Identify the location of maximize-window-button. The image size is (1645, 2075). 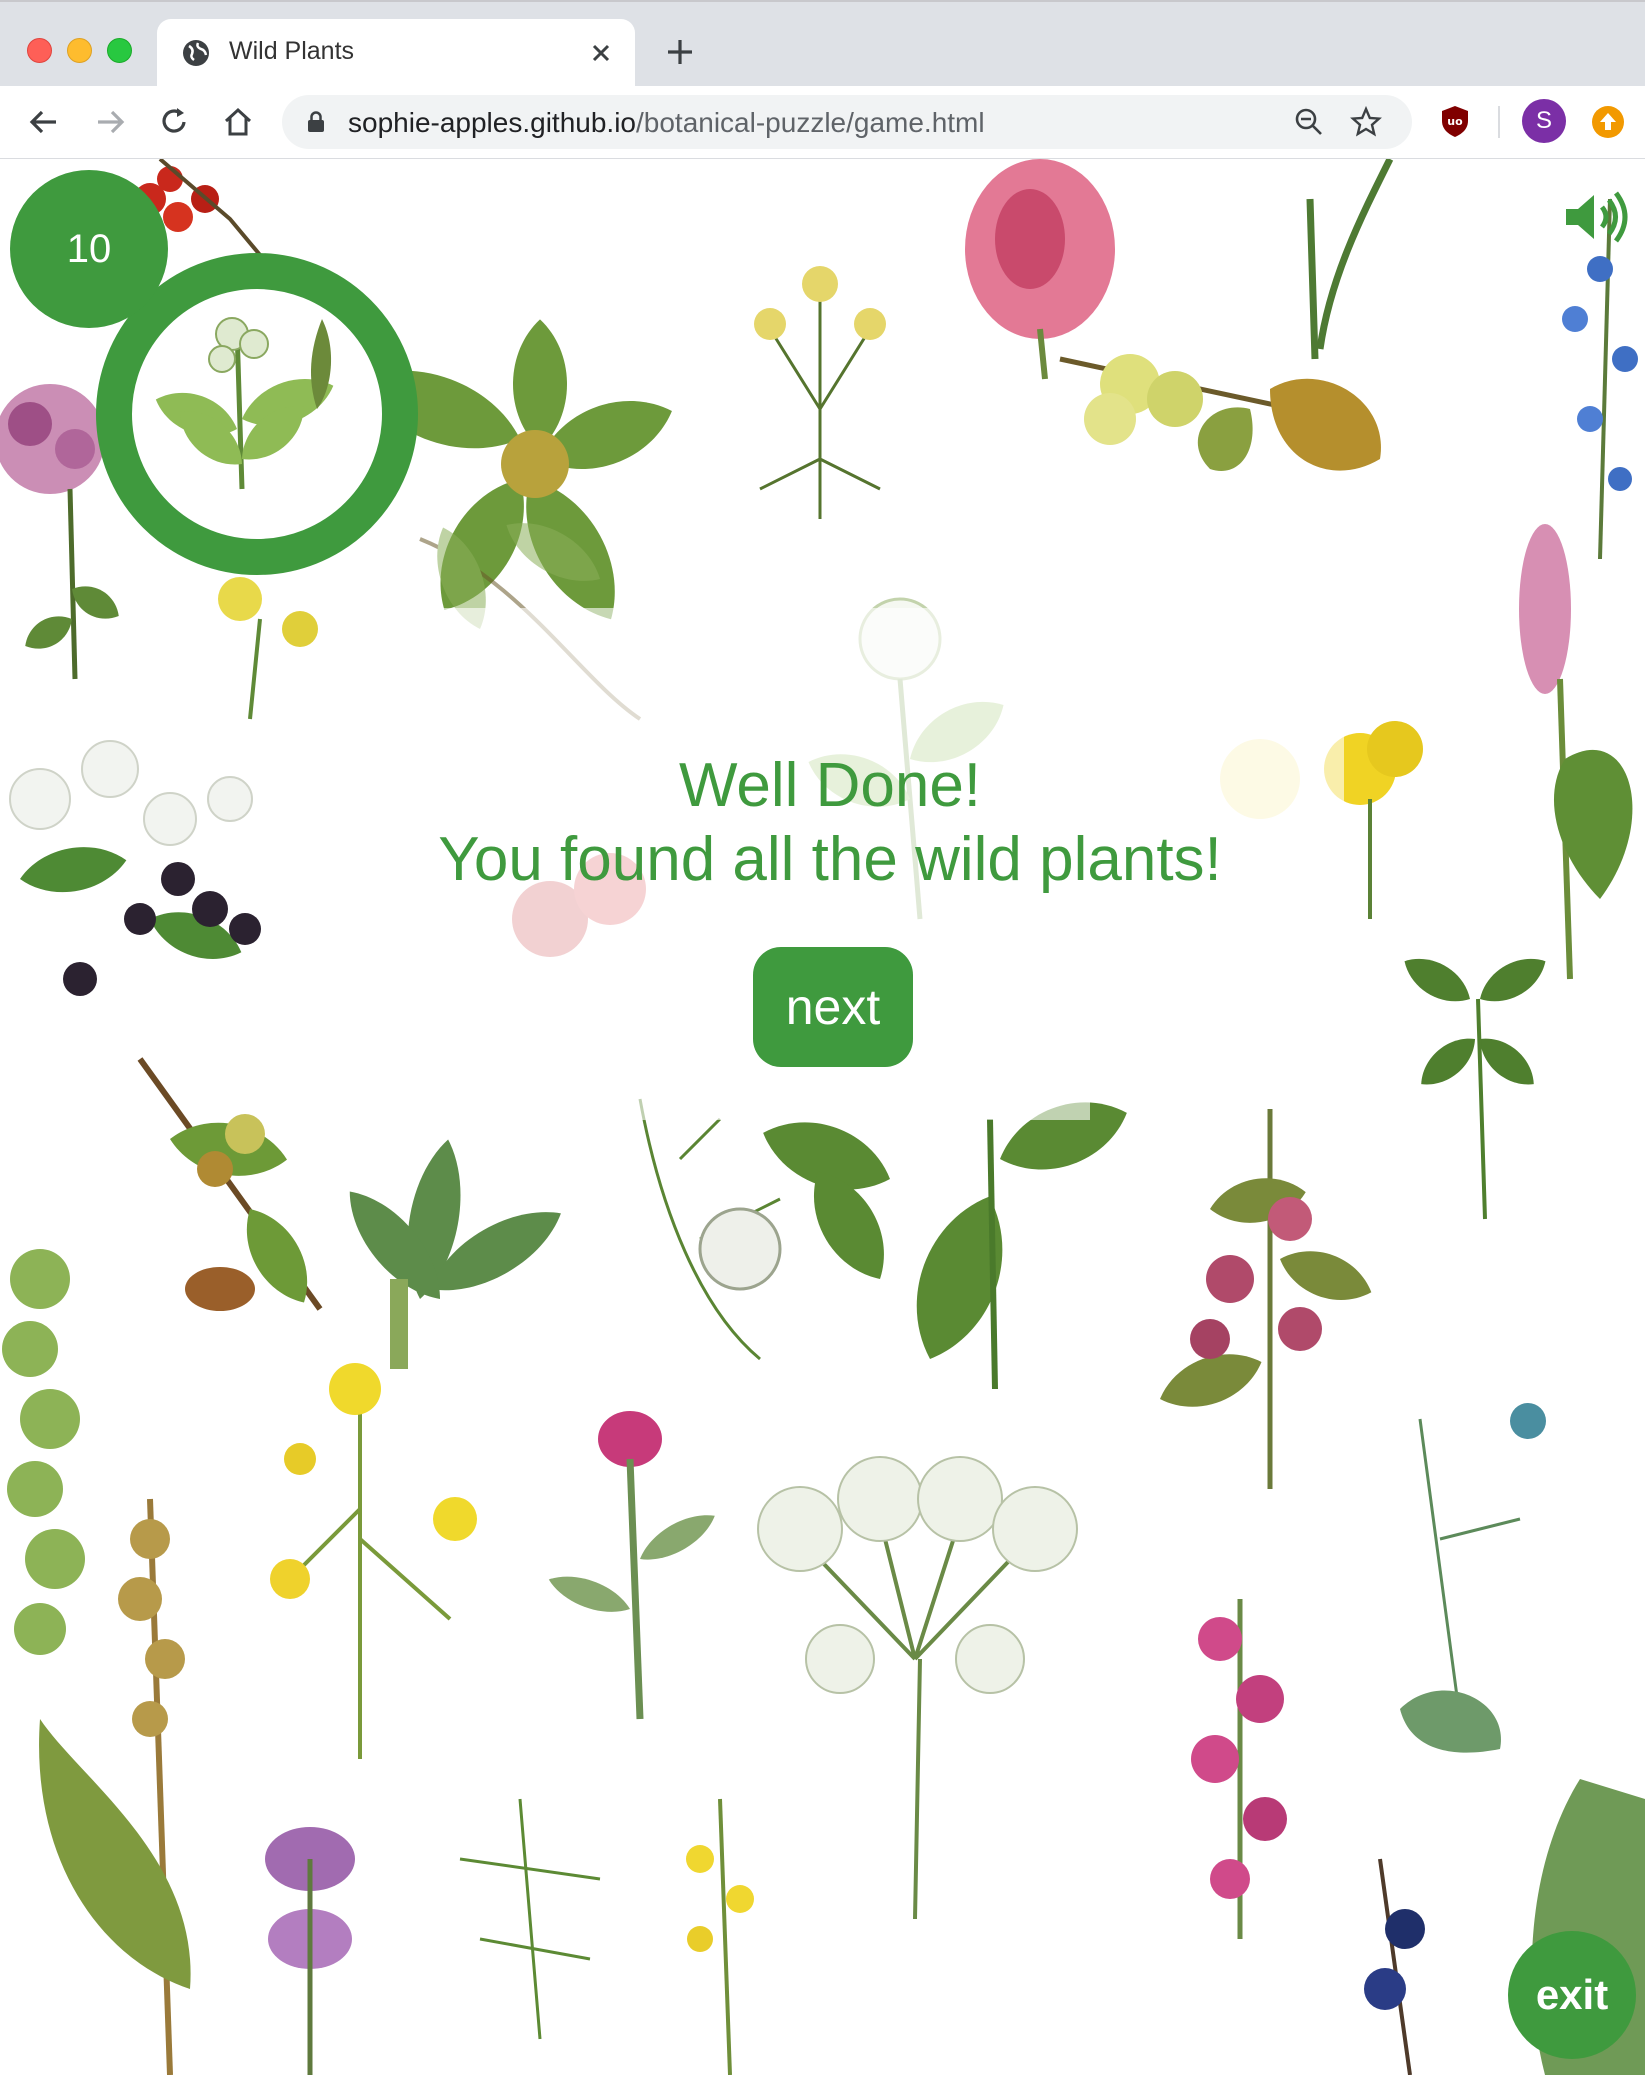
(119, 50).